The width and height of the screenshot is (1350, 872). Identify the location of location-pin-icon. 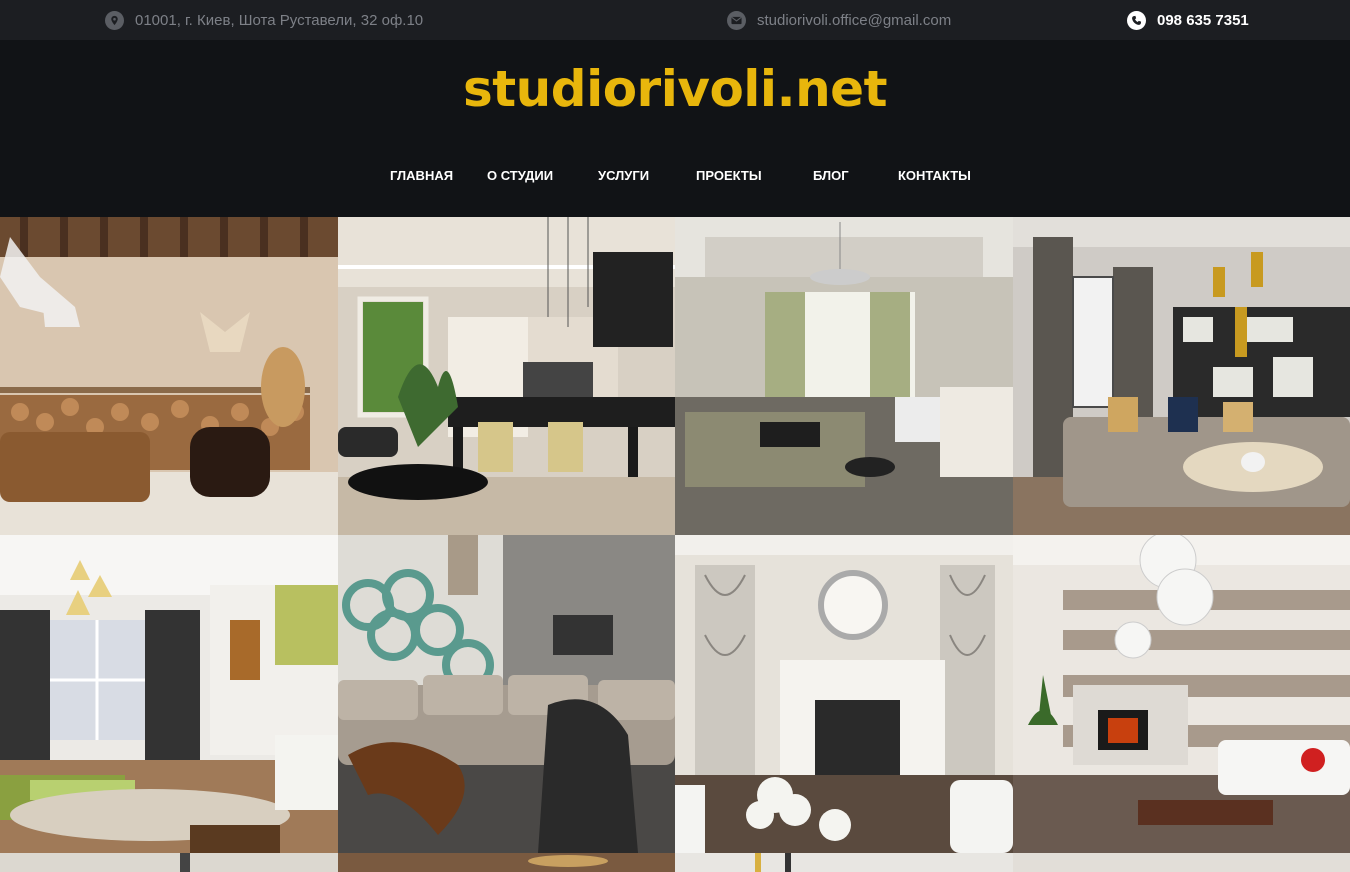
(114, 20).